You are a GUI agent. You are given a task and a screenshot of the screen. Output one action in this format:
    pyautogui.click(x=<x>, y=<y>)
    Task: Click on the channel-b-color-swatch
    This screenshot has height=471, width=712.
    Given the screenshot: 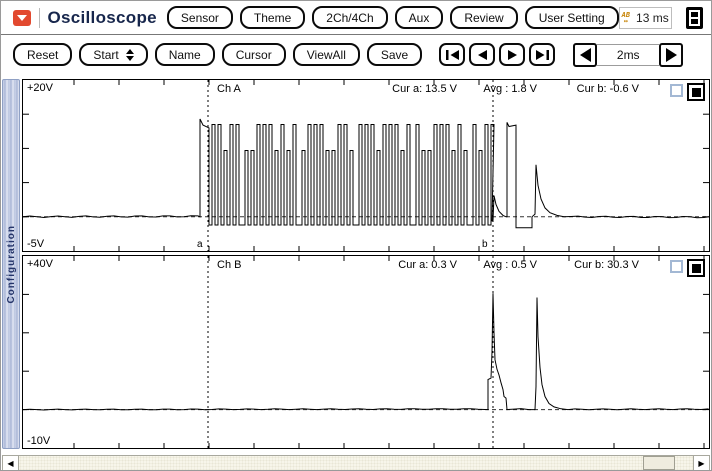 What is the action you would take?
    pyautogui.click(x=696, y=268)
    